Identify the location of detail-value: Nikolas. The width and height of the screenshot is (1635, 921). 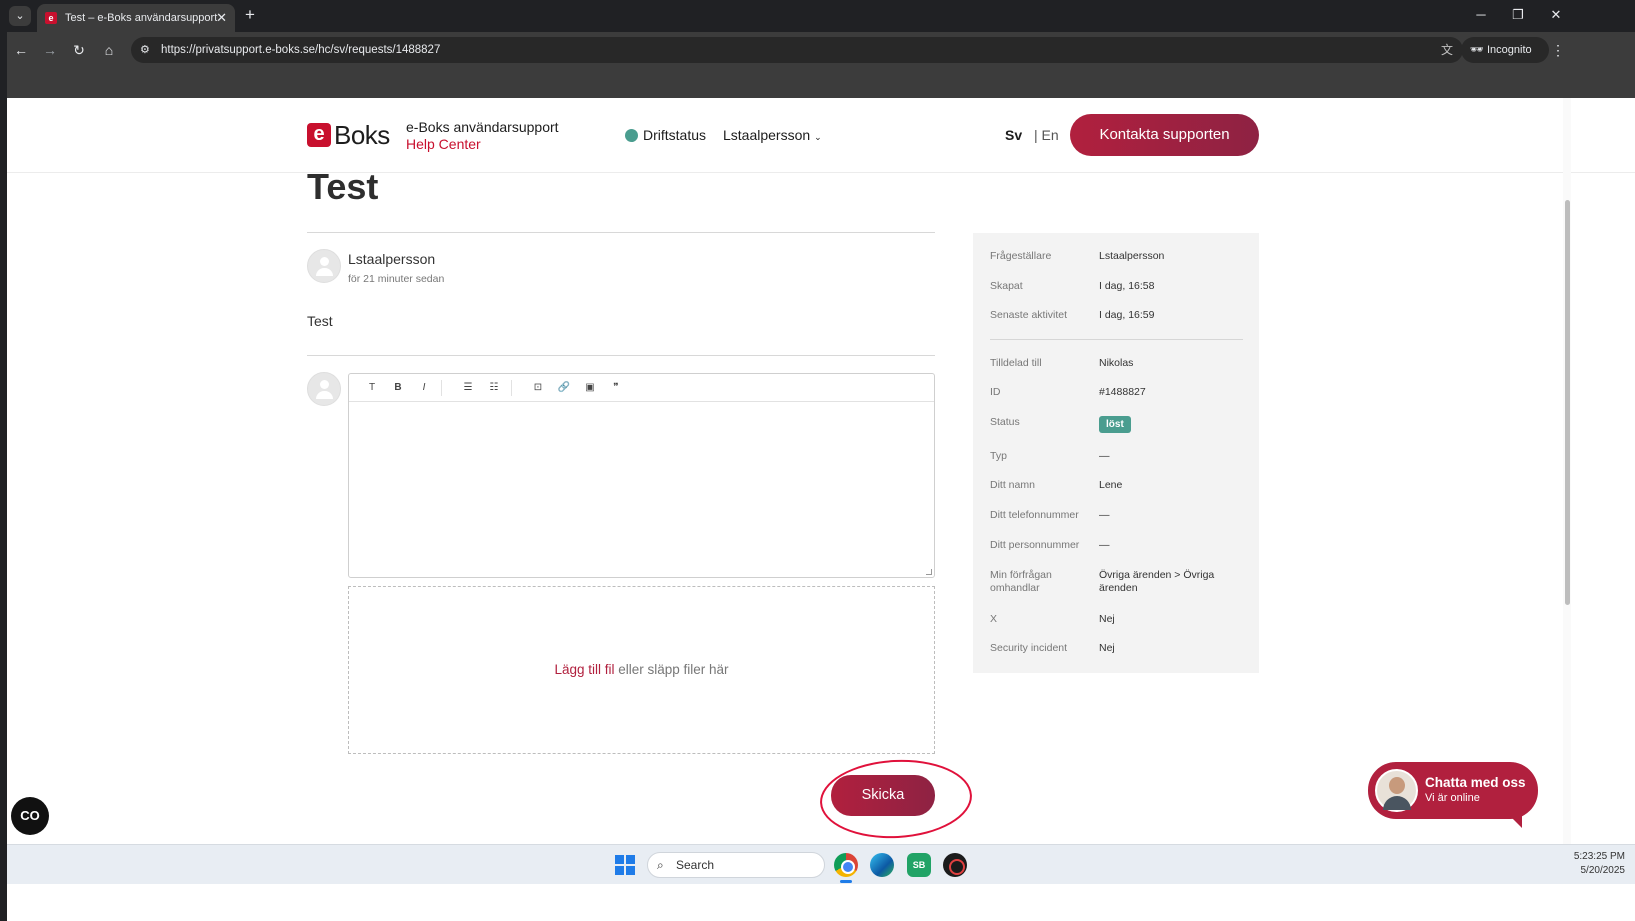
(1116, 363).